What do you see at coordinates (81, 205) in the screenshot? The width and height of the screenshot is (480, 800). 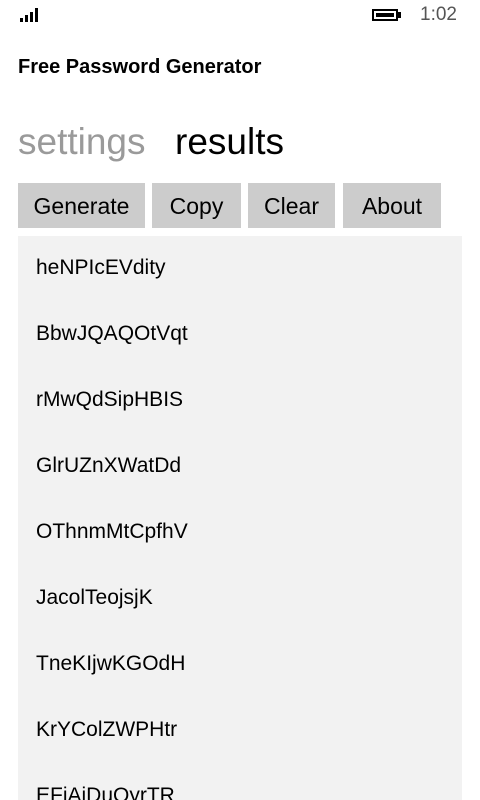 I see `generate-button: Generate` at bounding box center [81, 205].